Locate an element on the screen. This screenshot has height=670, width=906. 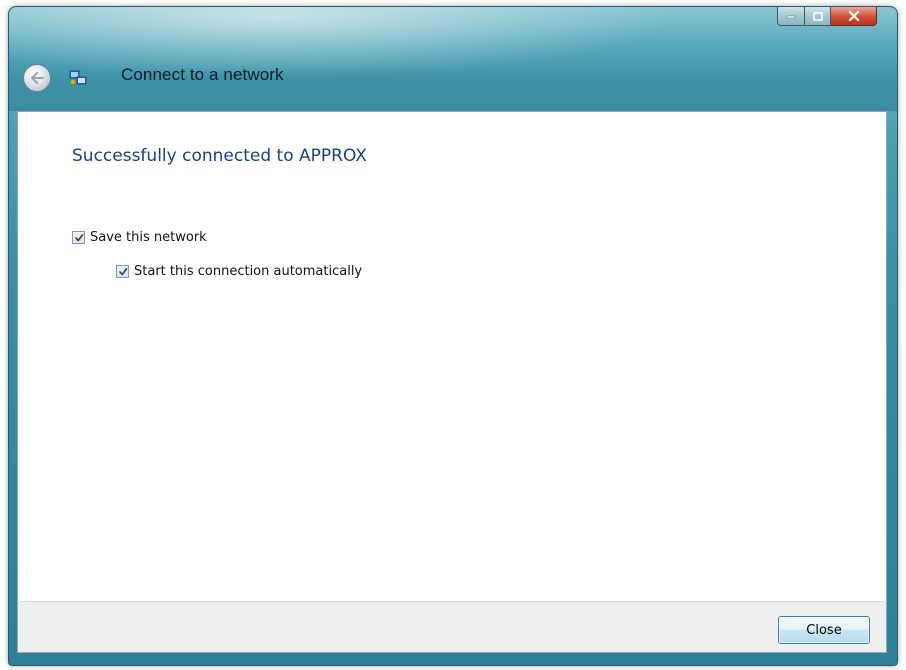
auto-connect-checkbox is located at coordinates (122, 271).